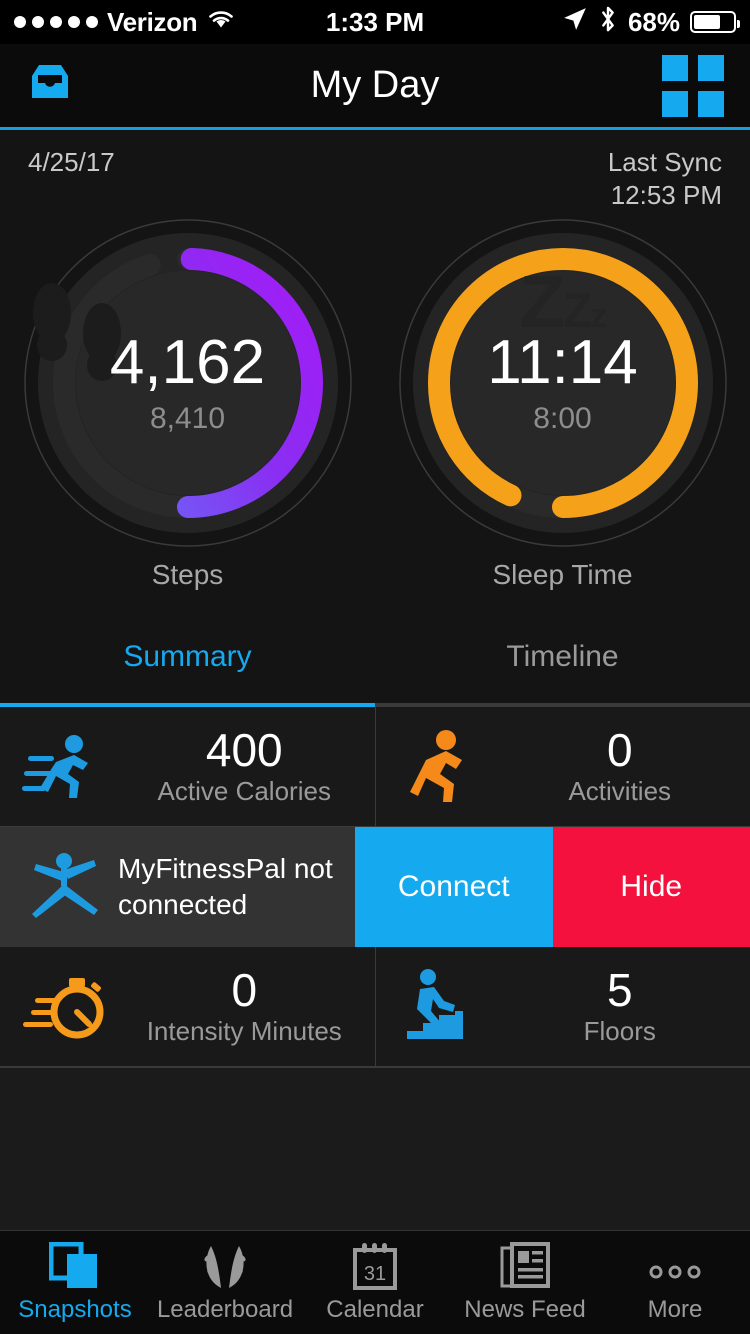 Image resolution: width=750 pixels, height=1334 pixels. Describe the element at coordinates (187, 657) in the screenshot. I see `tab-summary: Summary` at that location.